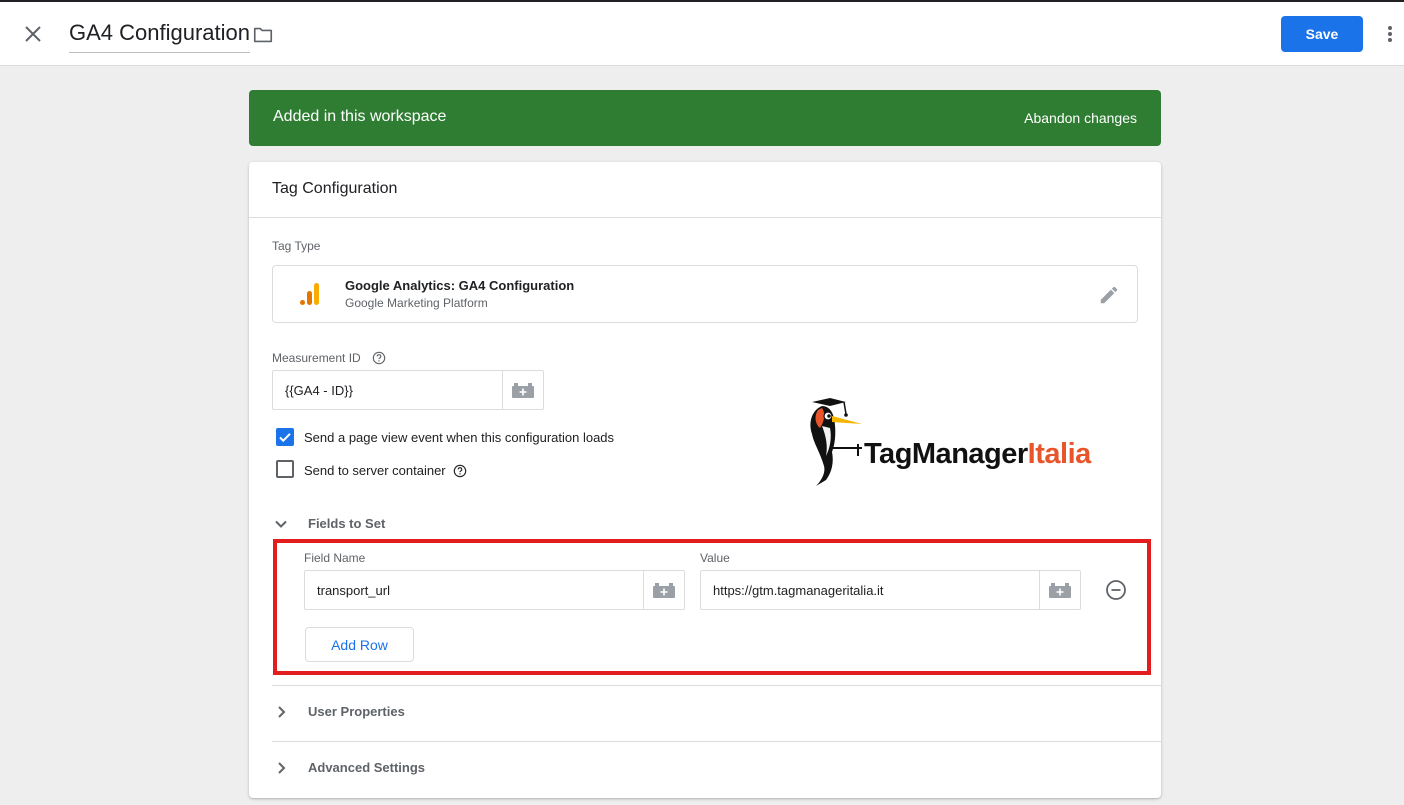 The image size is (1404, 805). I want to click on close-button, so click(33, 34).